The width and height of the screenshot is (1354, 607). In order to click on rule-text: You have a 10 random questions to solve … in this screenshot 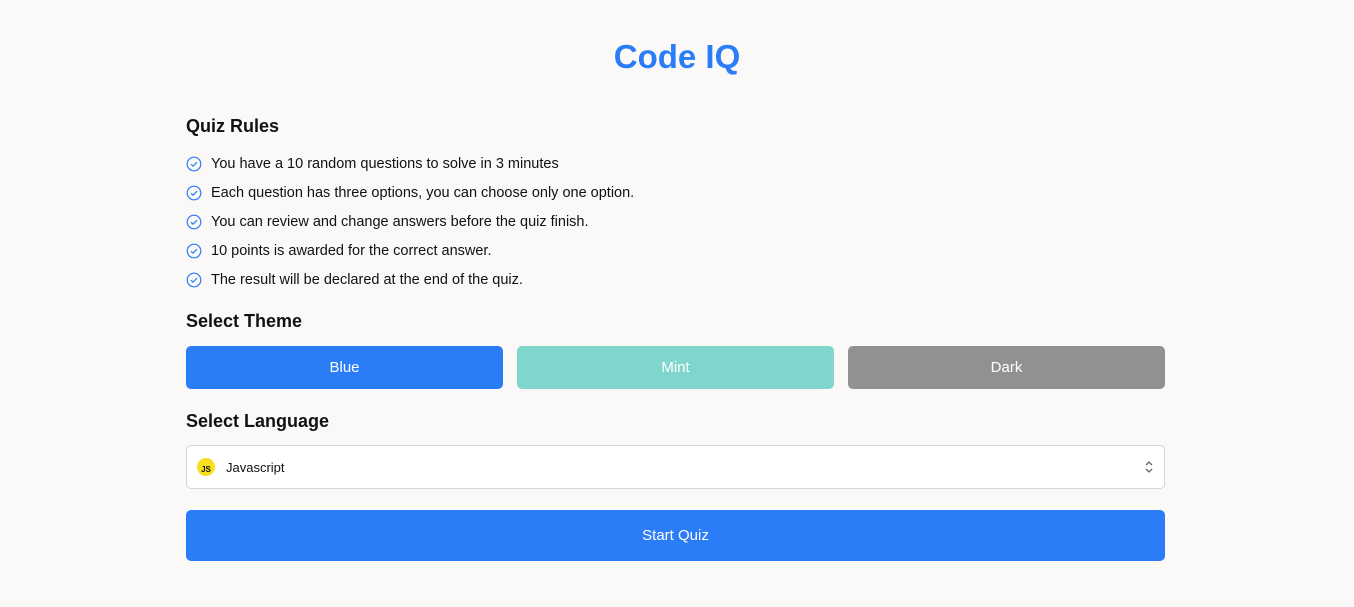, I will do `click(385, 163)`.